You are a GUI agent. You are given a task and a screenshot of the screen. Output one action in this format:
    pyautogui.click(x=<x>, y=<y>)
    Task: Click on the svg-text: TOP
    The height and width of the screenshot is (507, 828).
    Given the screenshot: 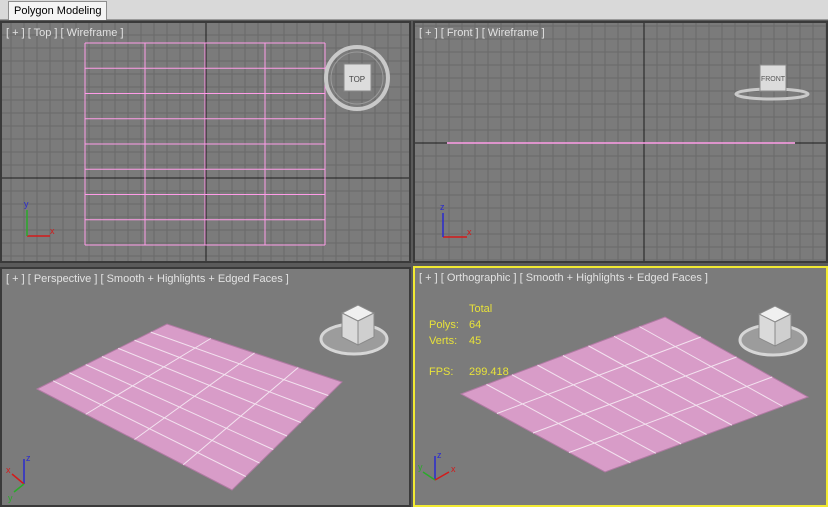 What is the action you would take?
    pyautogui.click(x=357, y=79)
    